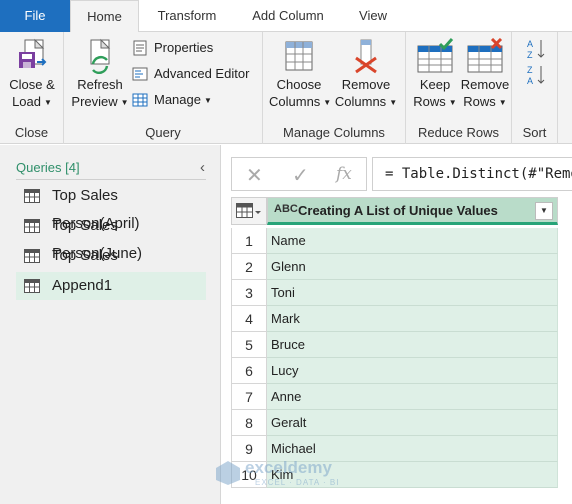 The width and height of the screenshot is (572, 504). I want to click on tab-add-column: Add Column, so click(288, 16).